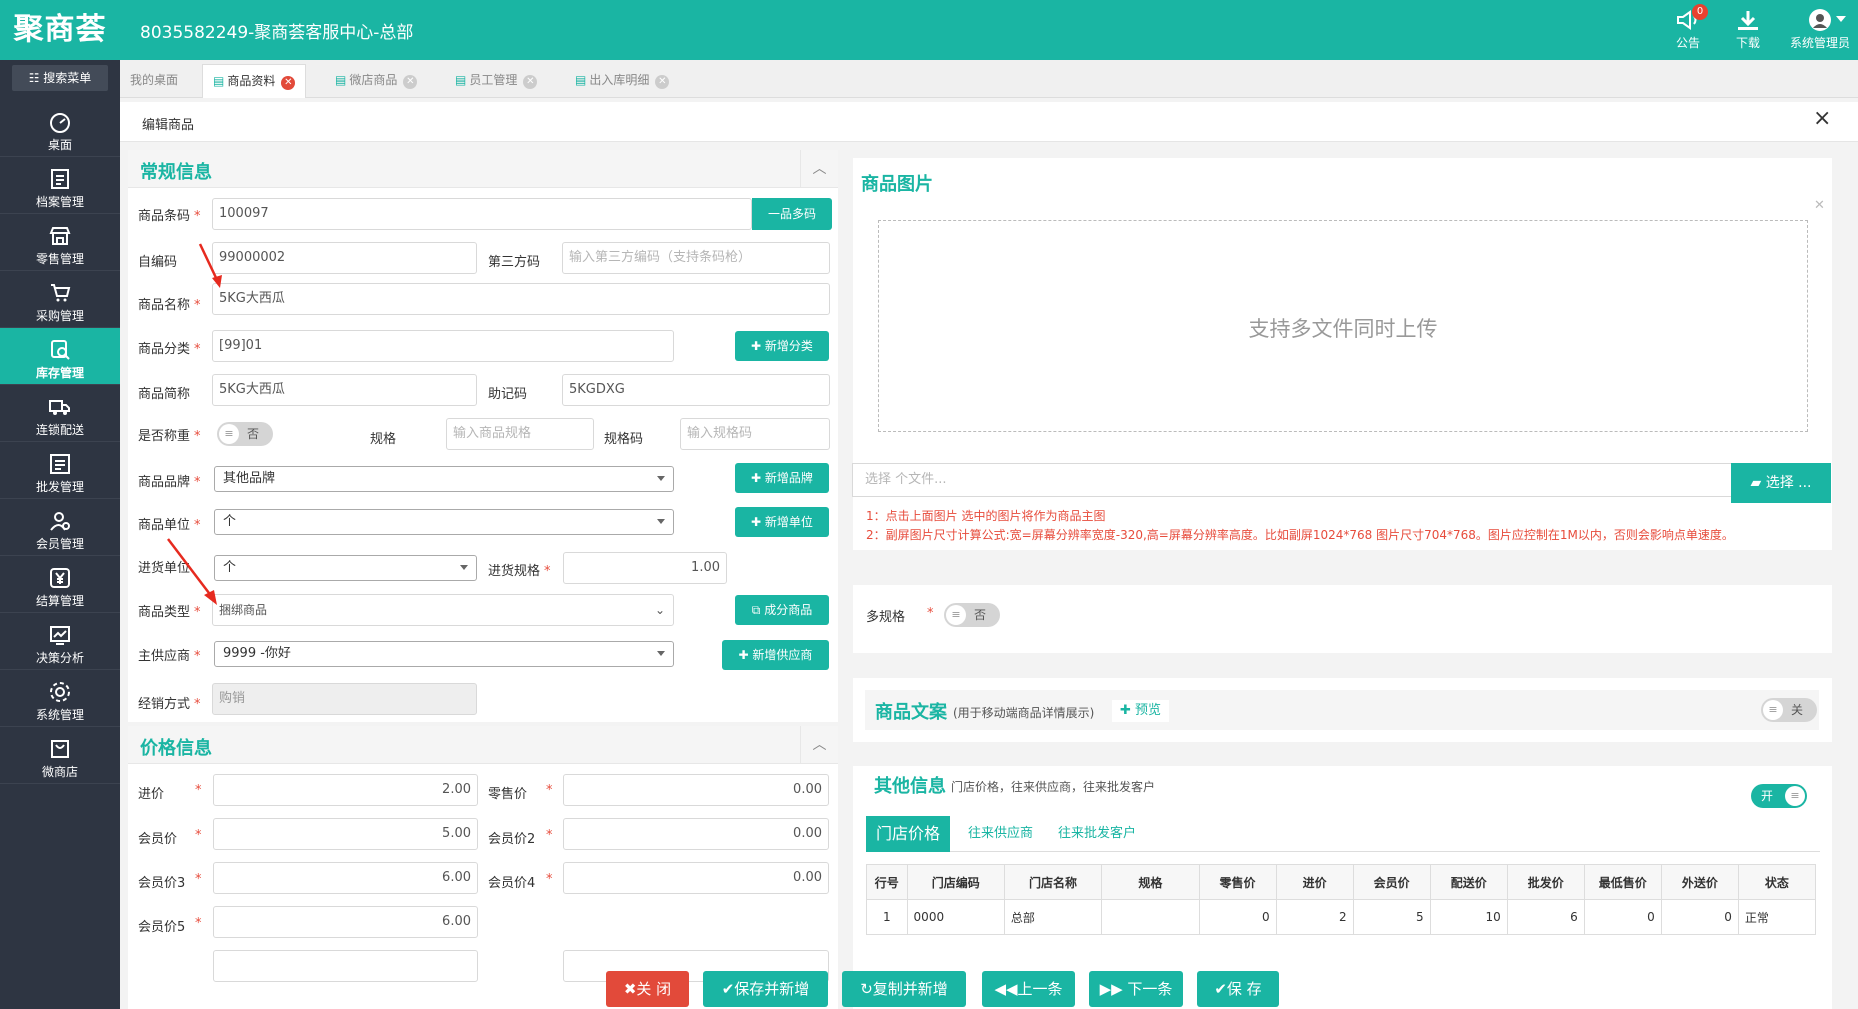 The height and width of the screenshot is (1009, 1858). What do you see at coordinates (443, 610) in the screenshot?
I see `product-type-select: 捆绑商品 ⌄` at bounding box center [443, 610].